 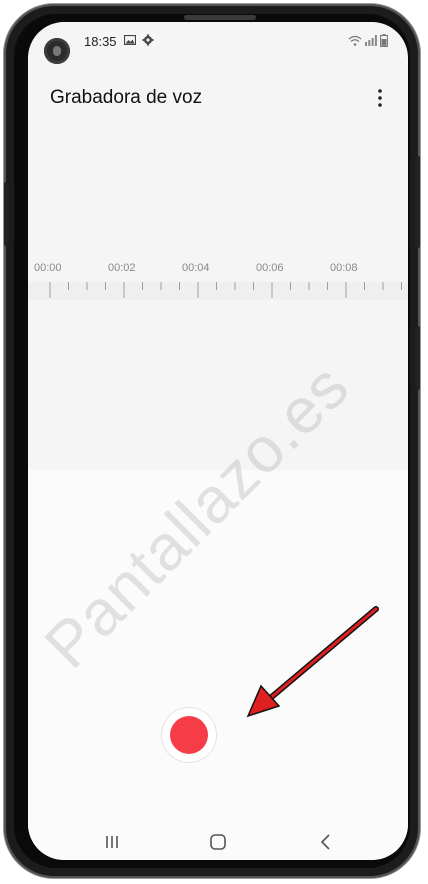 I want to click on status-time: 18:35, so click(x=100, y=41).